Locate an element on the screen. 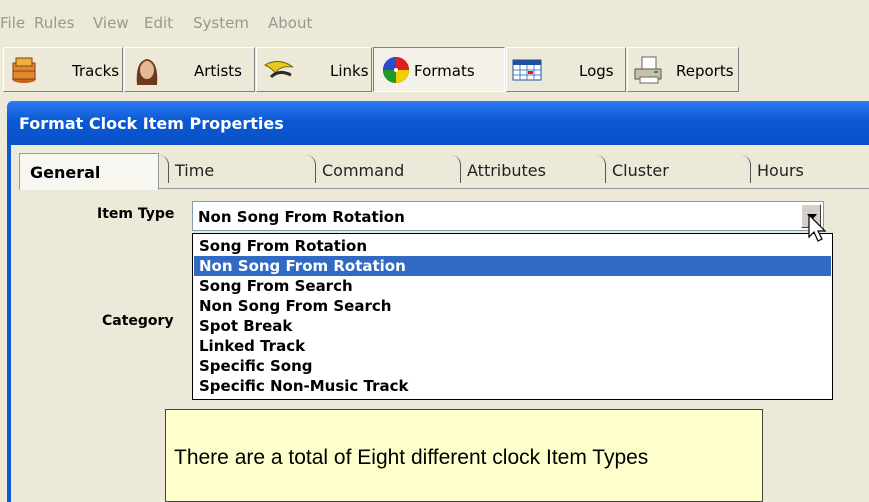  option-specific-non-music-track: Specific Non-Music Track is located at coordinates (512, 386).